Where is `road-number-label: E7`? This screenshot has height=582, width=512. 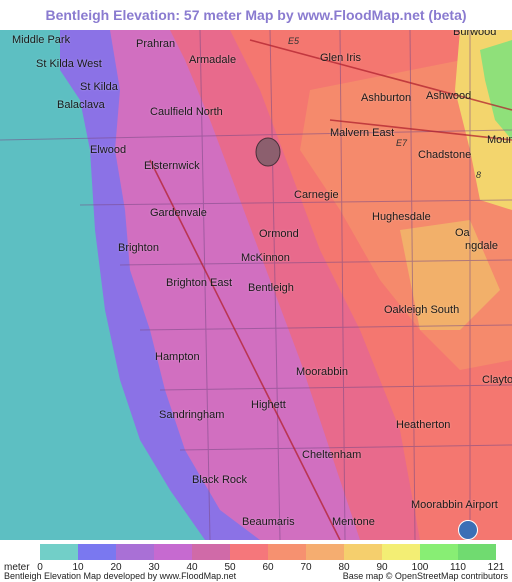 road-number-label: E7 is located at coordinates (402, 143).